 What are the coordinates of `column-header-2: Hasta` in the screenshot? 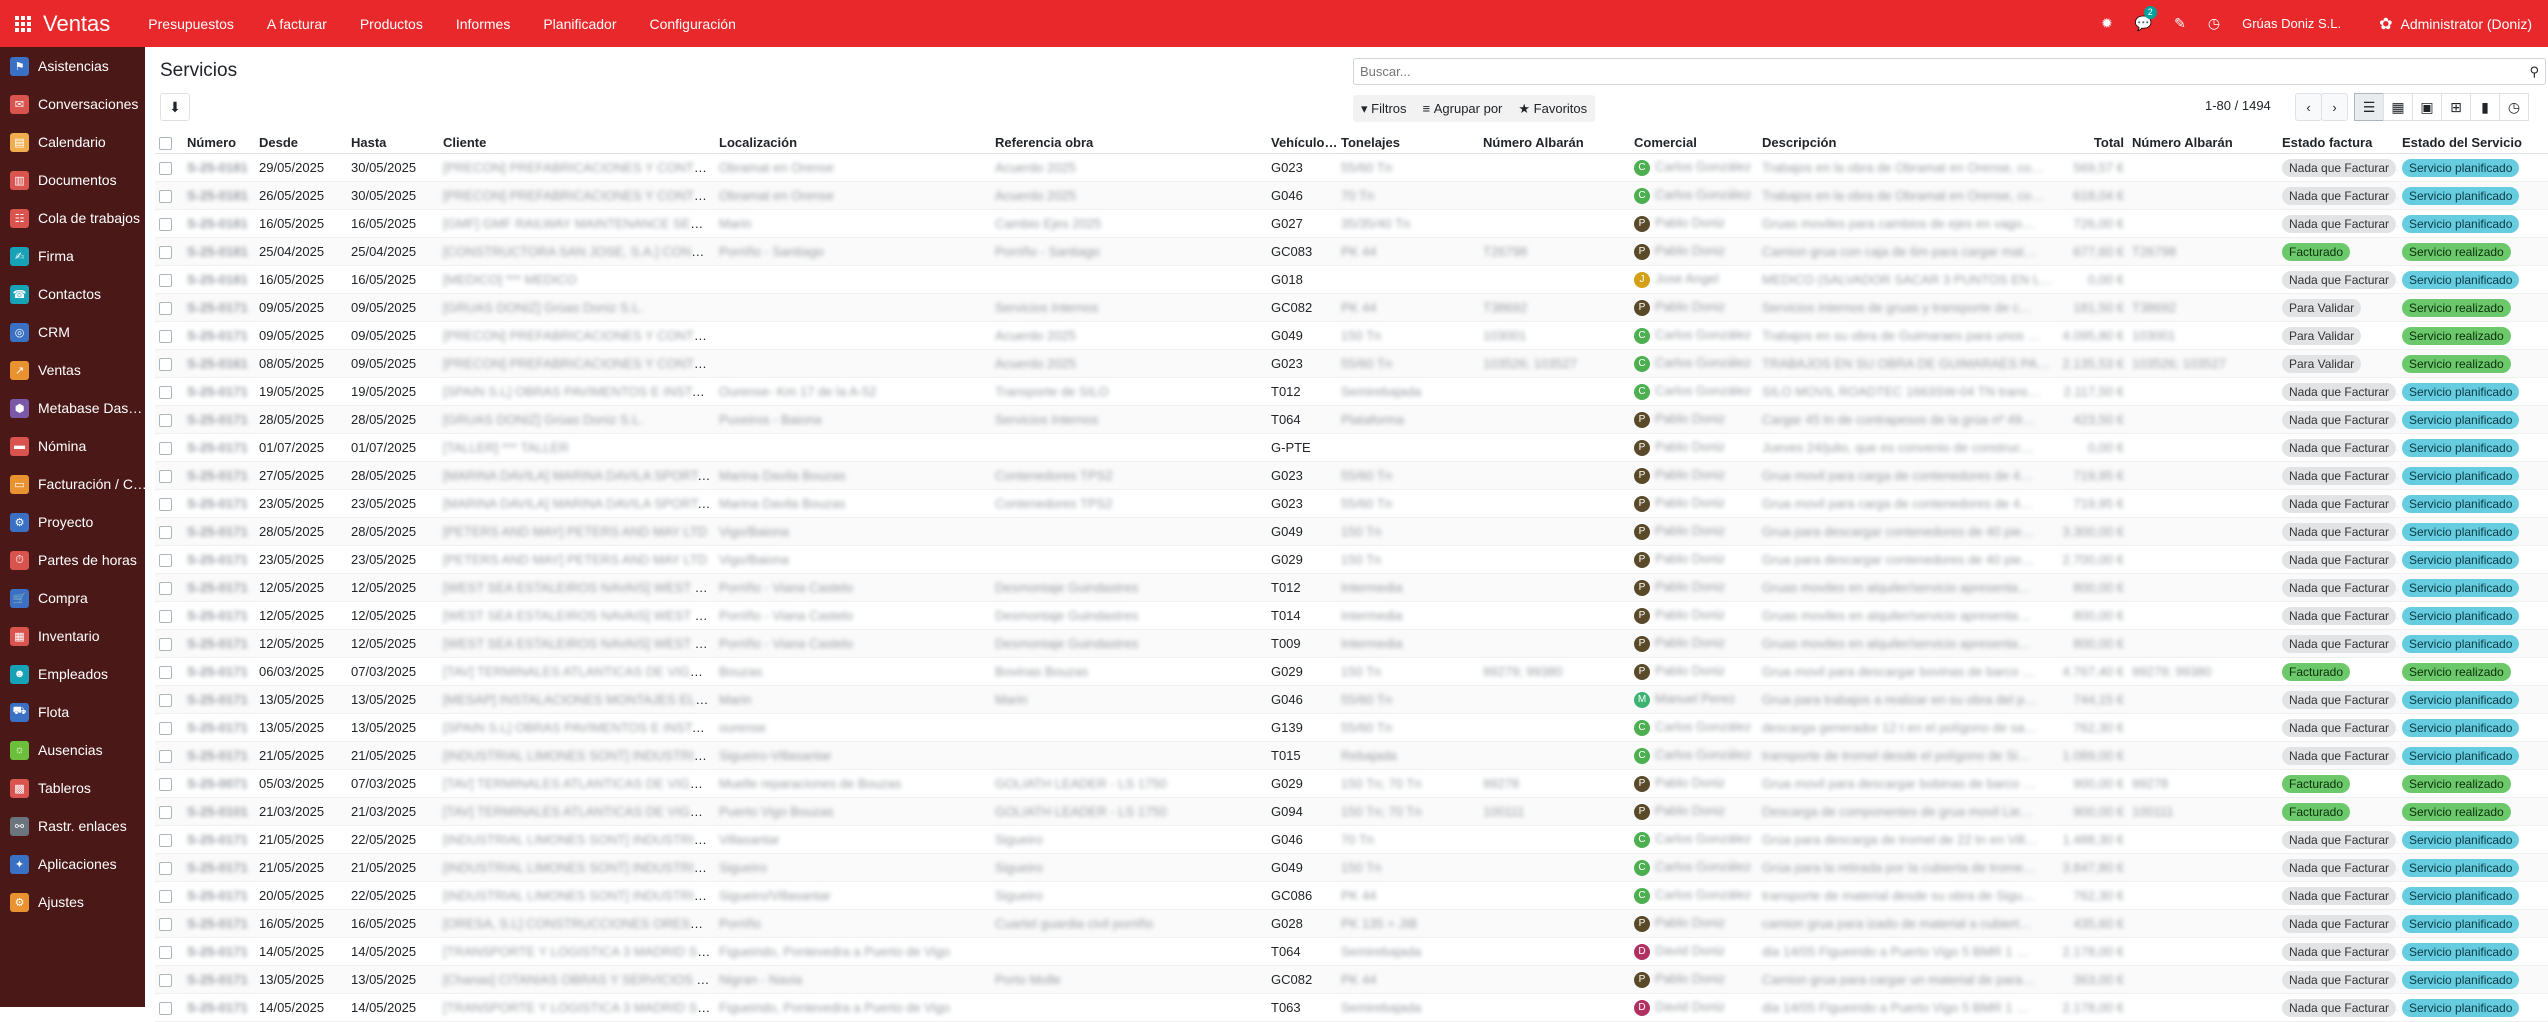 It's located at (393, 142).